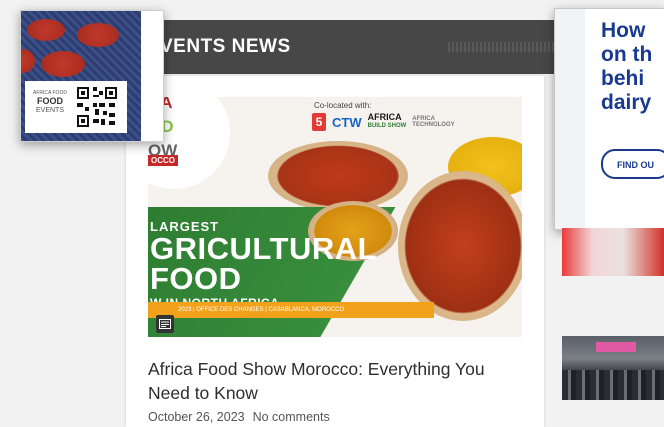 Image resolution: width=664 pixels, height=427 pixels. I want to click on partner-logo-build-text: BUILD SHOW, so click(387, 126).